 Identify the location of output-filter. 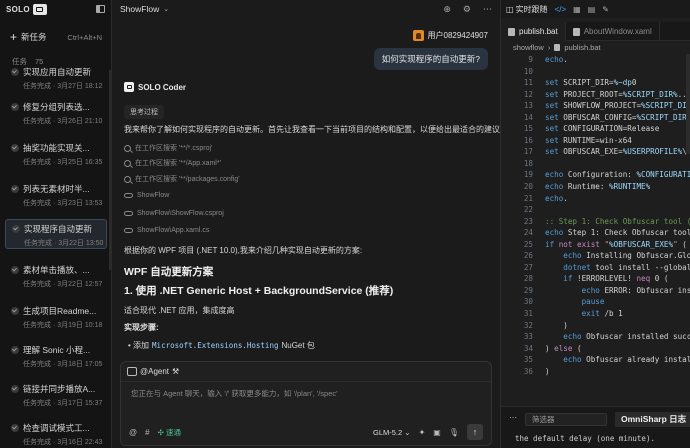
(566, 419).